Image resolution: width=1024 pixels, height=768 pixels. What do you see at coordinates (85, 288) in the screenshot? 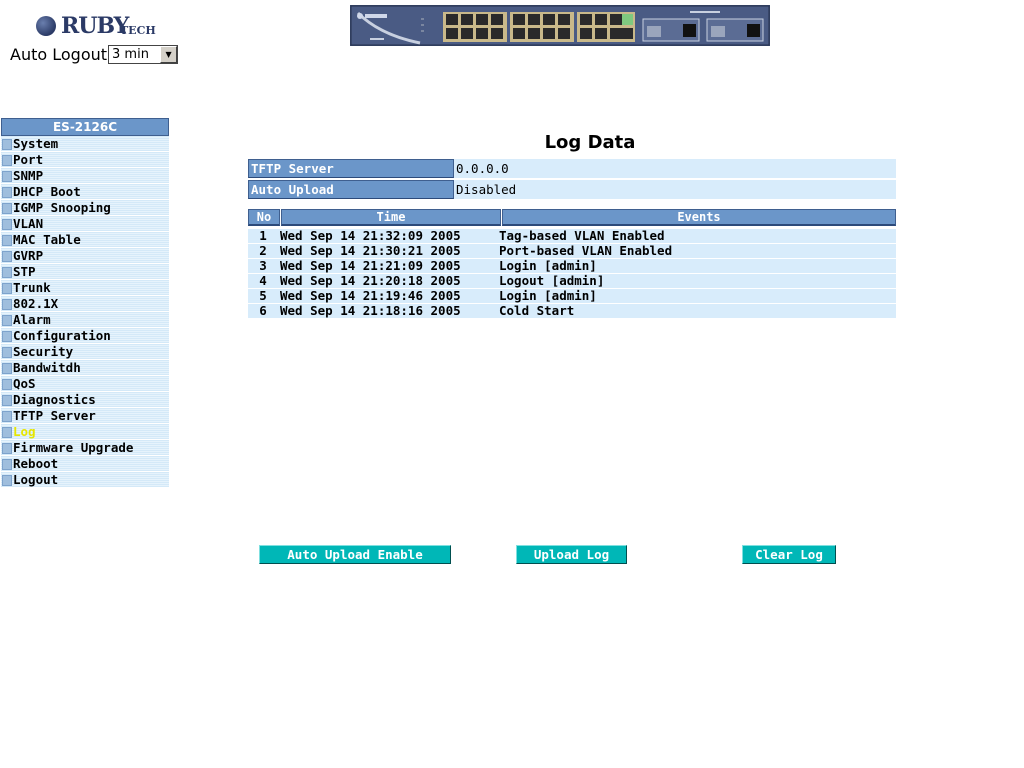
I see `sidebar-item-trunk: Trunk` at bounding box center [85, 288].